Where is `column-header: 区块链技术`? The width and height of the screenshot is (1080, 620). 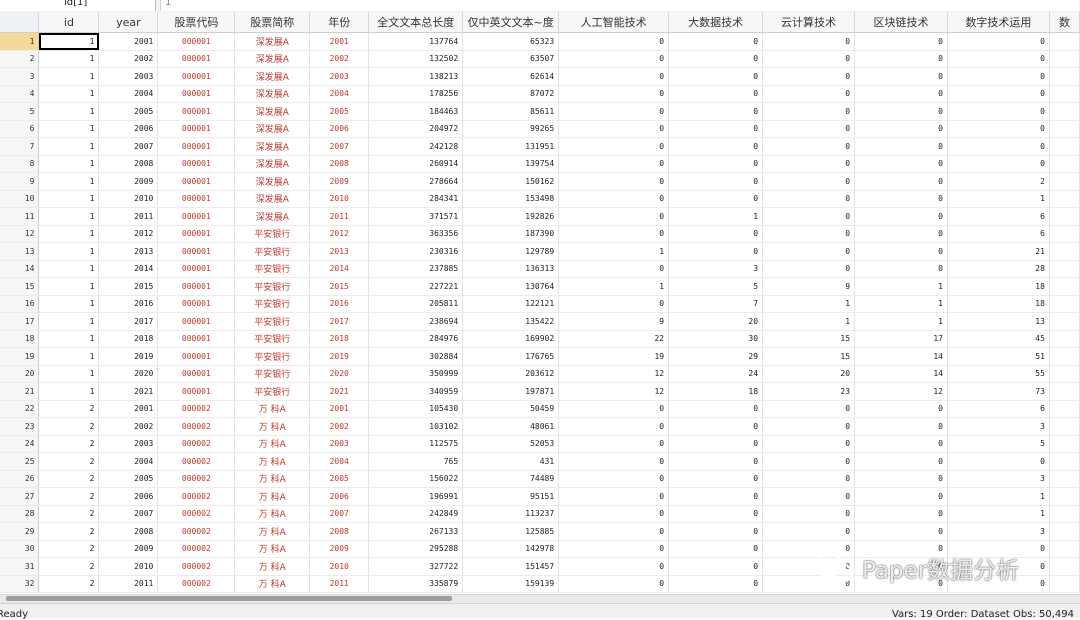 column-header: 区块链技术 is located at coordinates (901, 22).